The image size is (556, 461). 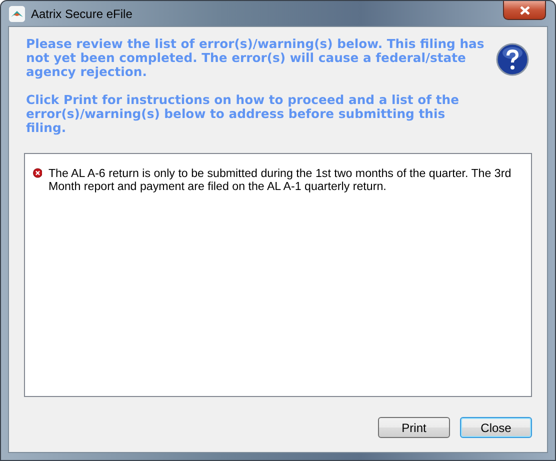 I want to click on app-logo-icon, so click(x=17, y=14).